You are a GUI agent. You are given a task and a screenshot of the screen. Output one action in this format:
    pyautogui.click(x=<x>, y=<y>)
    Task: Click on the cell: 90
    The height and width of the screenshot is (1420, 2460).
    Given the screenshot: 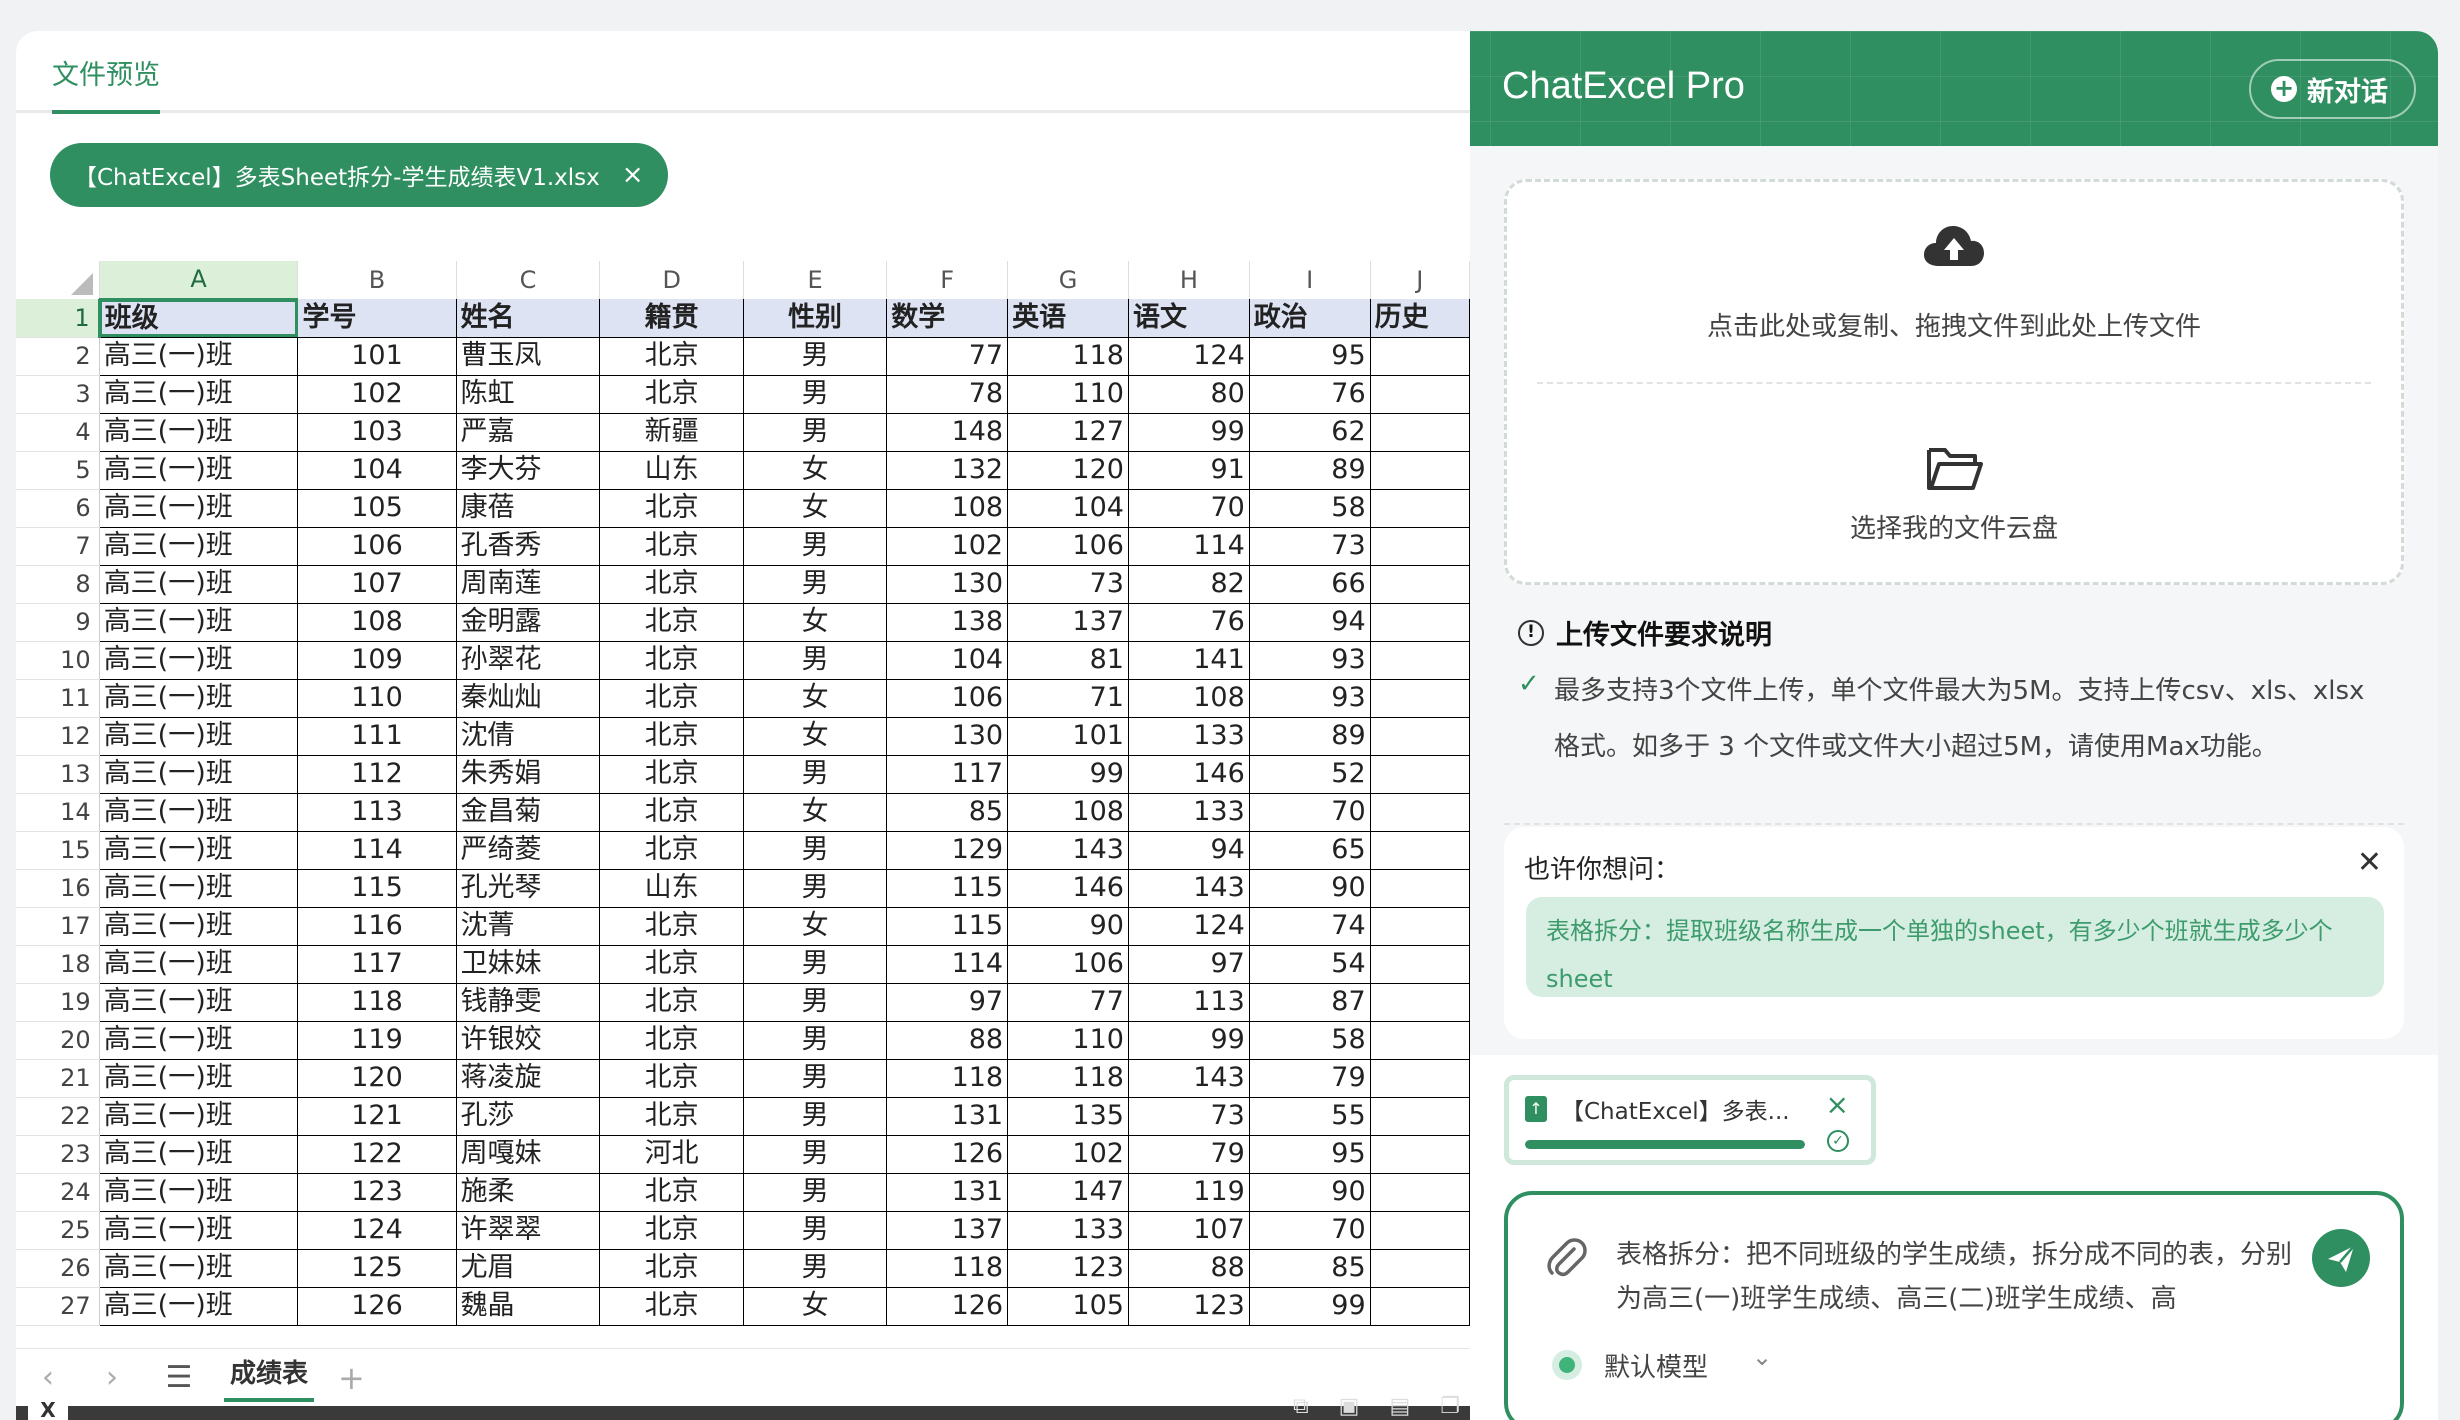 What is the action you would take?
    pyautogui.click(x=1310, y=888)
    